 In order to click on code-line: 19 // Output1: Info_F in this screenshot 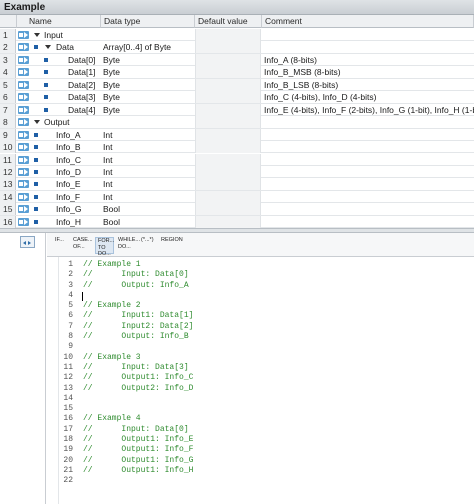, I will do `click(266, 450)`.